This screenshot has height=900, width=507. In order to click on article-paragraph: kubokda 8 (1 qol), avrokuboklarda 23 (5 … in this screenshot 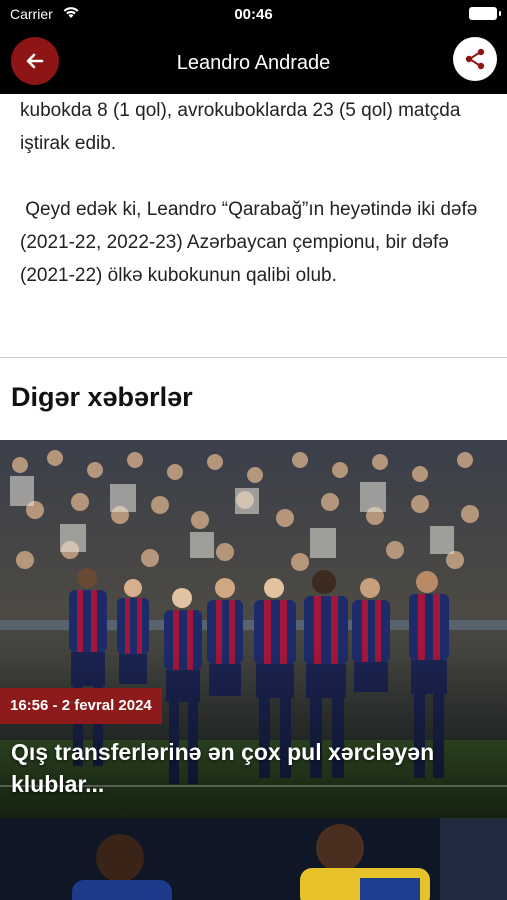, I will do `click(240, 127)`.